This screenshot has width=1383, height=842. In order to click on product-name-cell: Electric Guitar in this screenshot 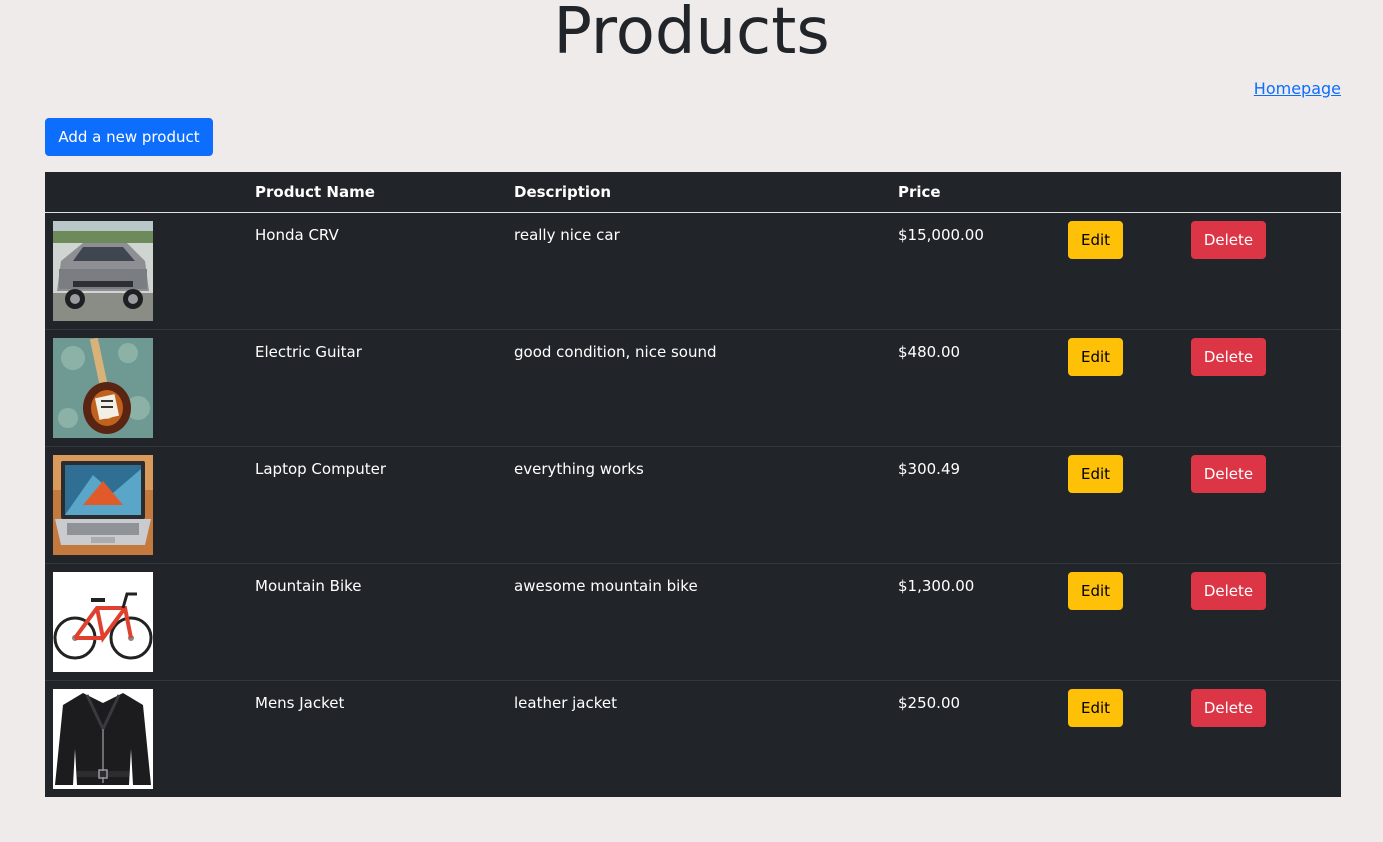, I will do `click(376, 387)`.